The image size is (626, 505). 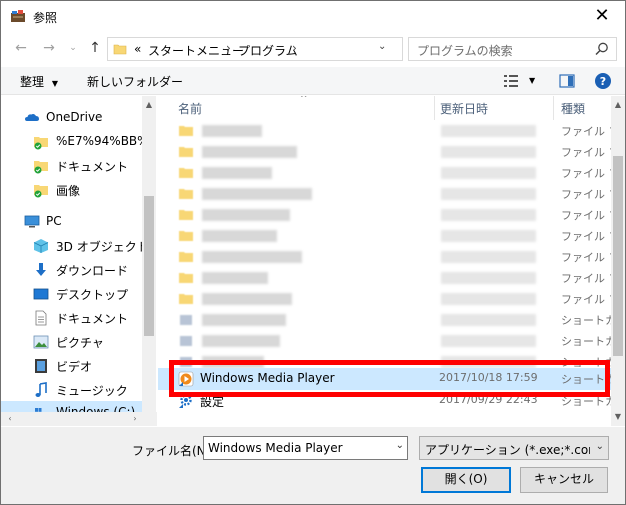 What do you see at coordinates (268, 50) in the screenshot?
I see `breadcrumb-programs: プログラム` at bounding box center [268, 50].